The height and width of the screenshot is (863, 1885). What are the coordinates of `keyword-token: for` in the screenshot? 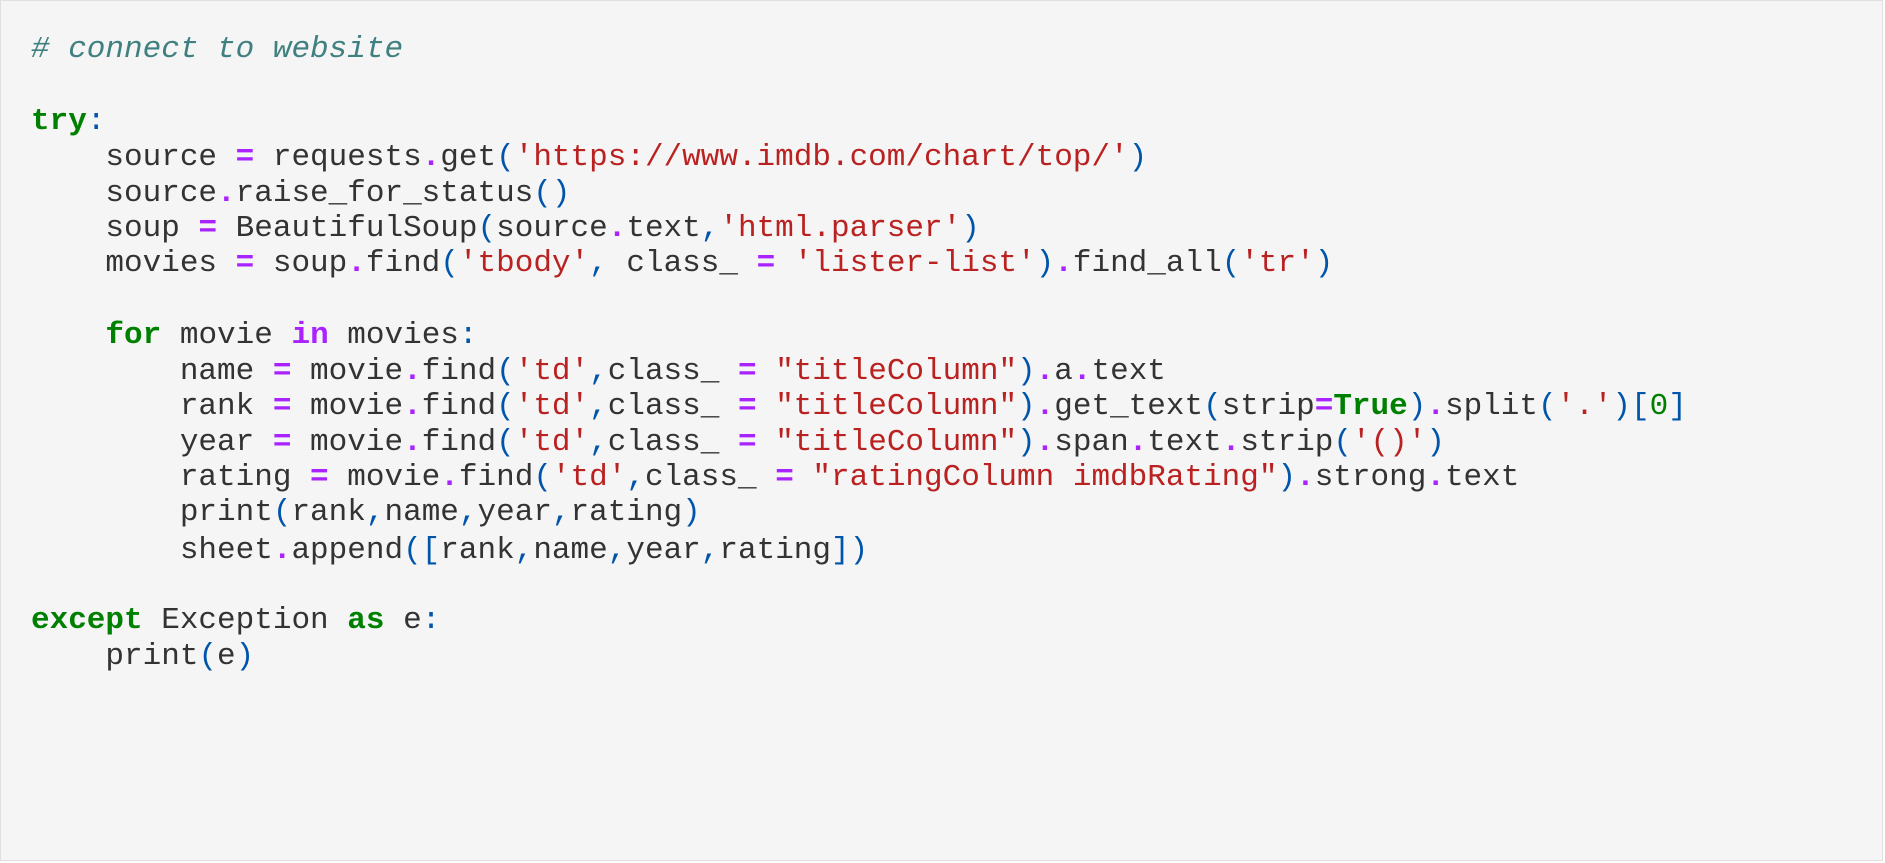 It's located at (133, 335).